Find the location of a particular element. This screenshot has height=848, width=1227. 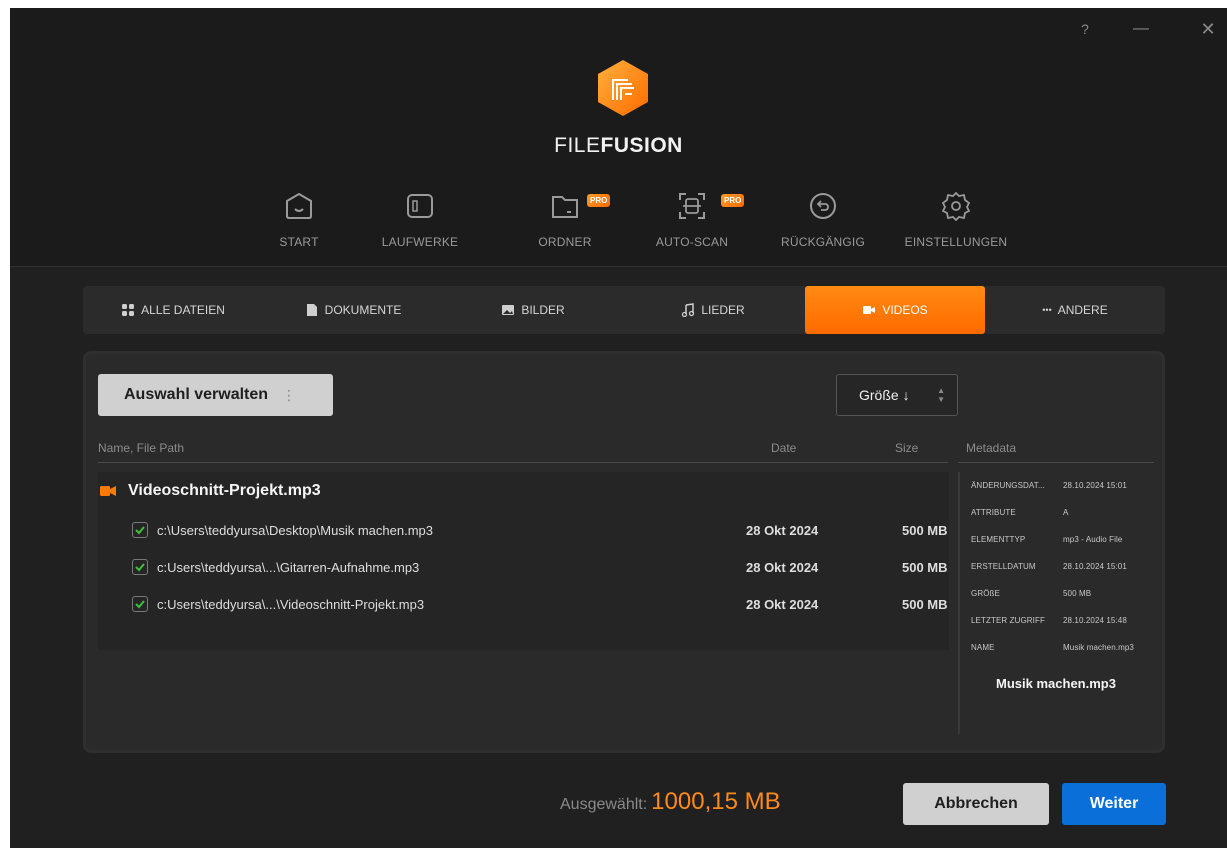

nav-auto-scan: PRO AUTO-SCAN is located at coordinates (692, 226).